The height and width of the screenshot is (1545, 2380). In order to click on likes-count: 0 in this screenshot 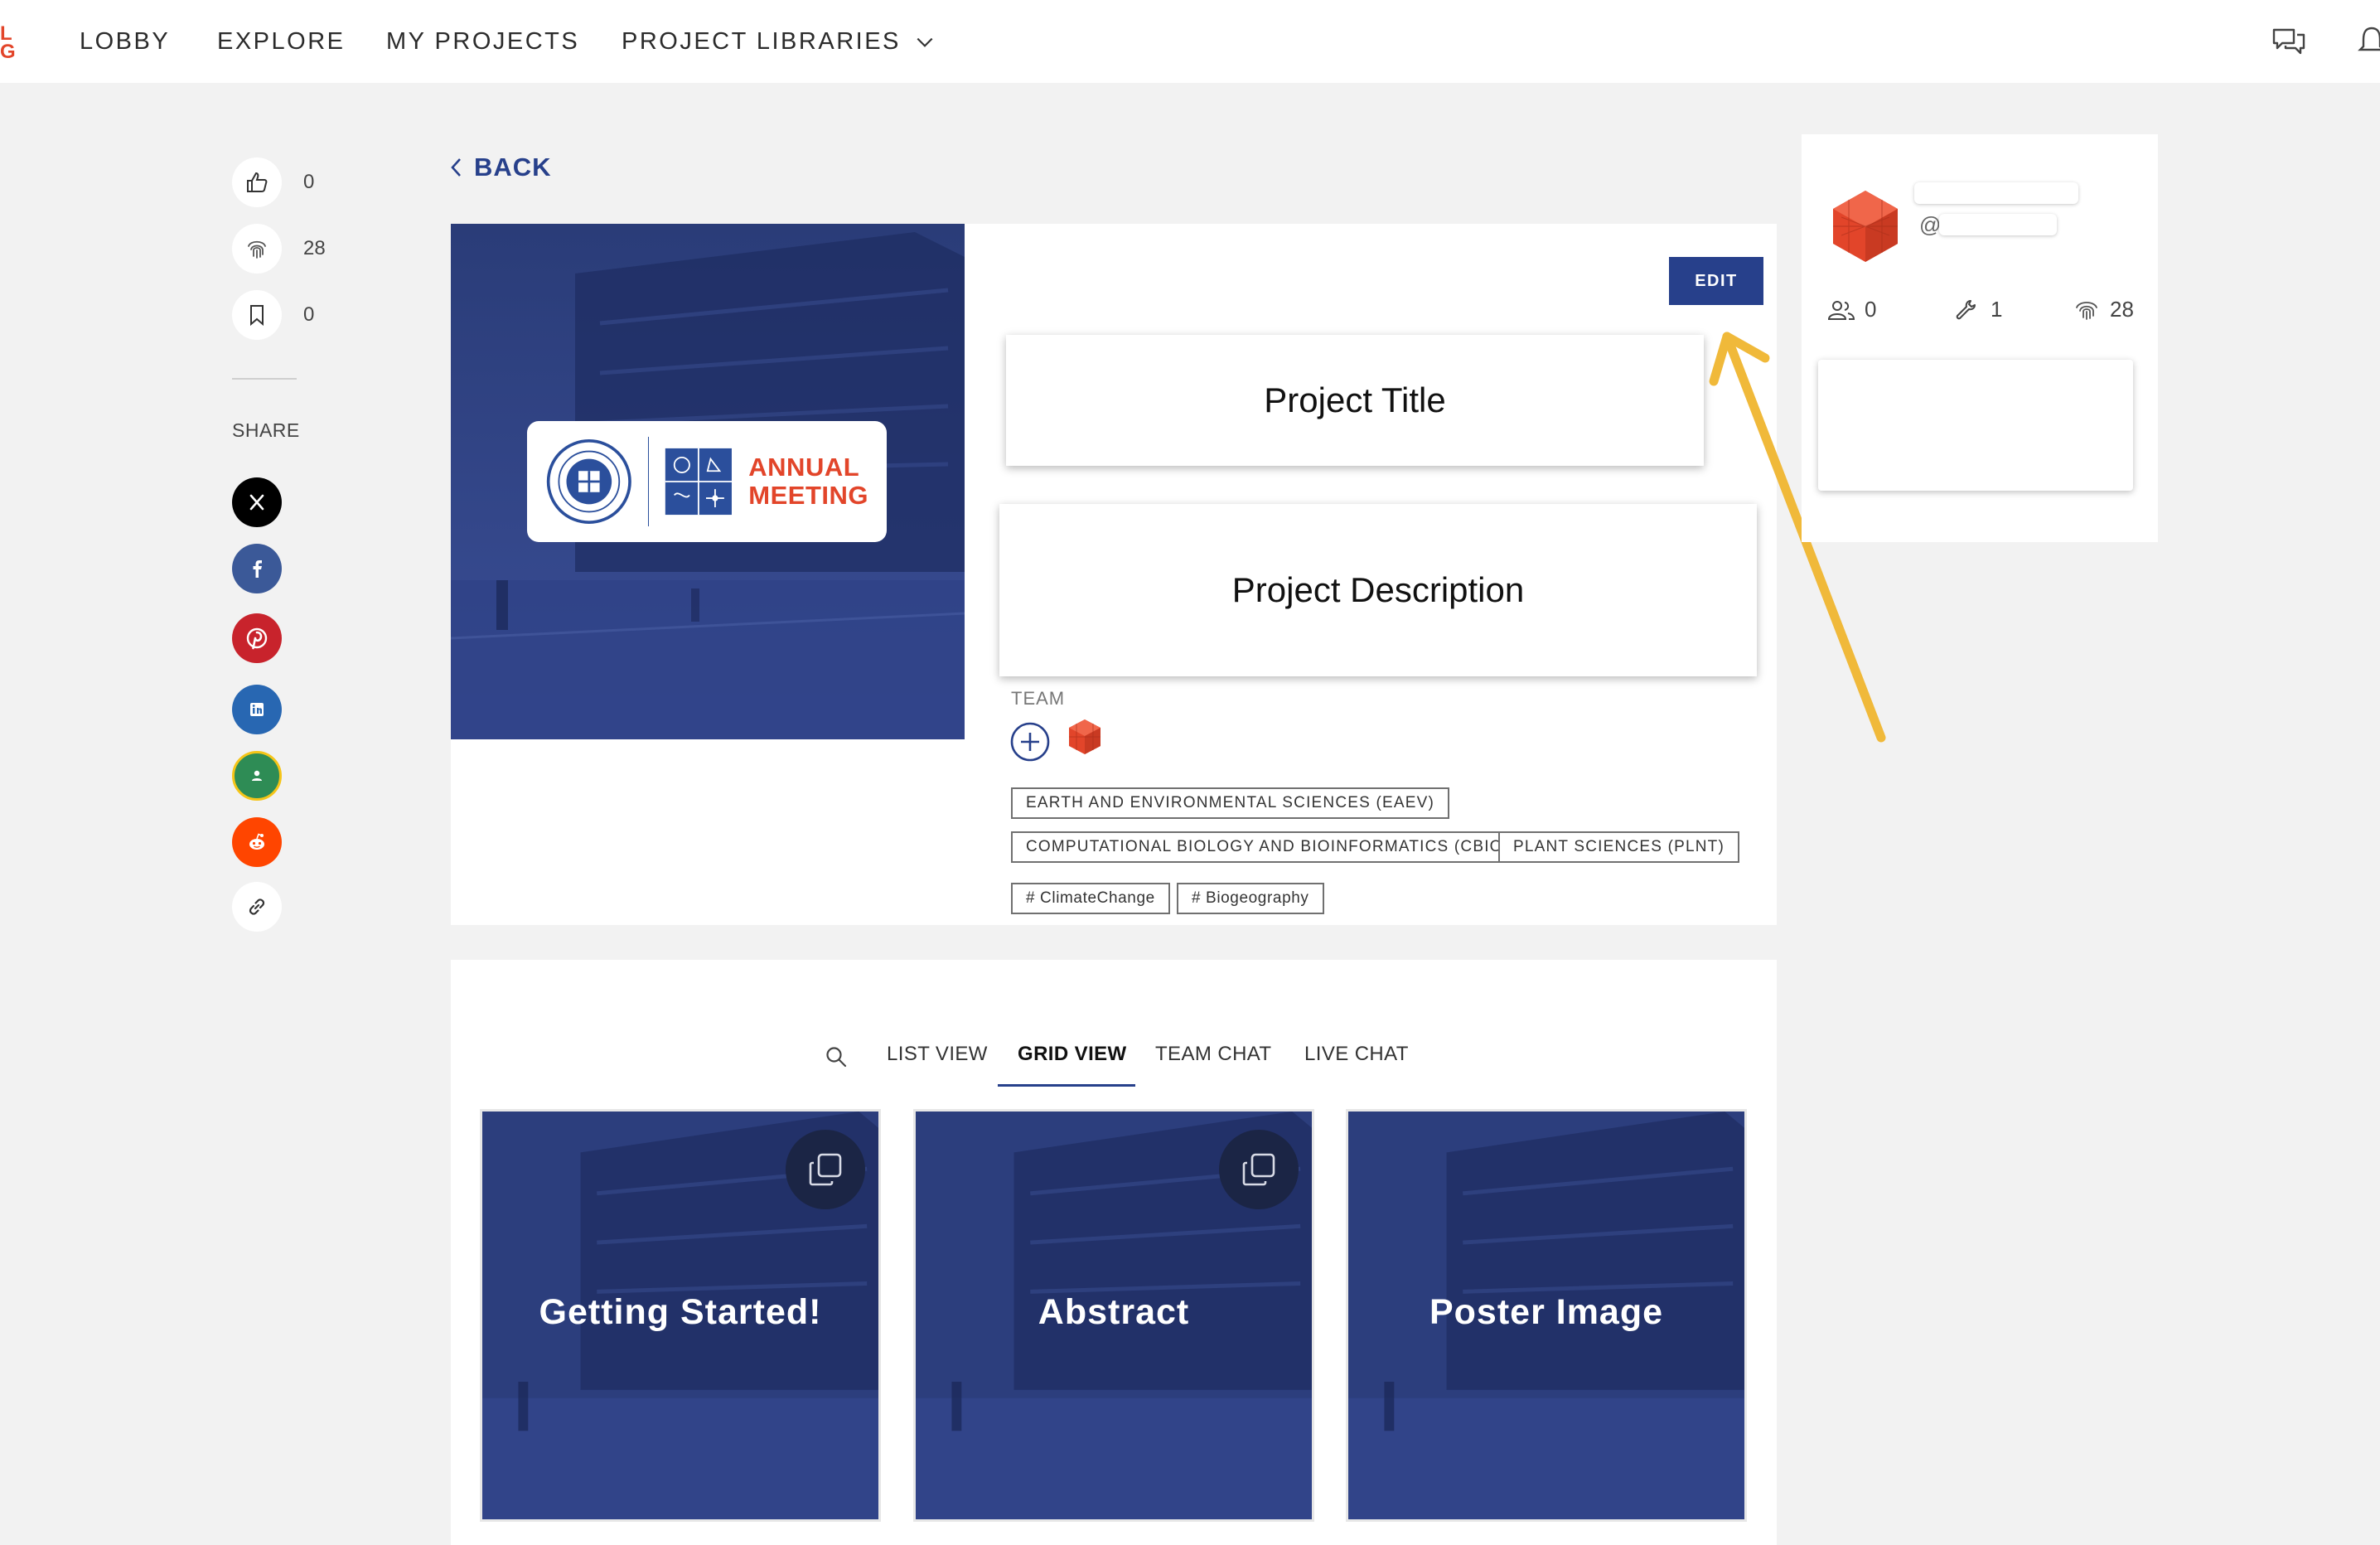, I will do `click(309, 182)`.